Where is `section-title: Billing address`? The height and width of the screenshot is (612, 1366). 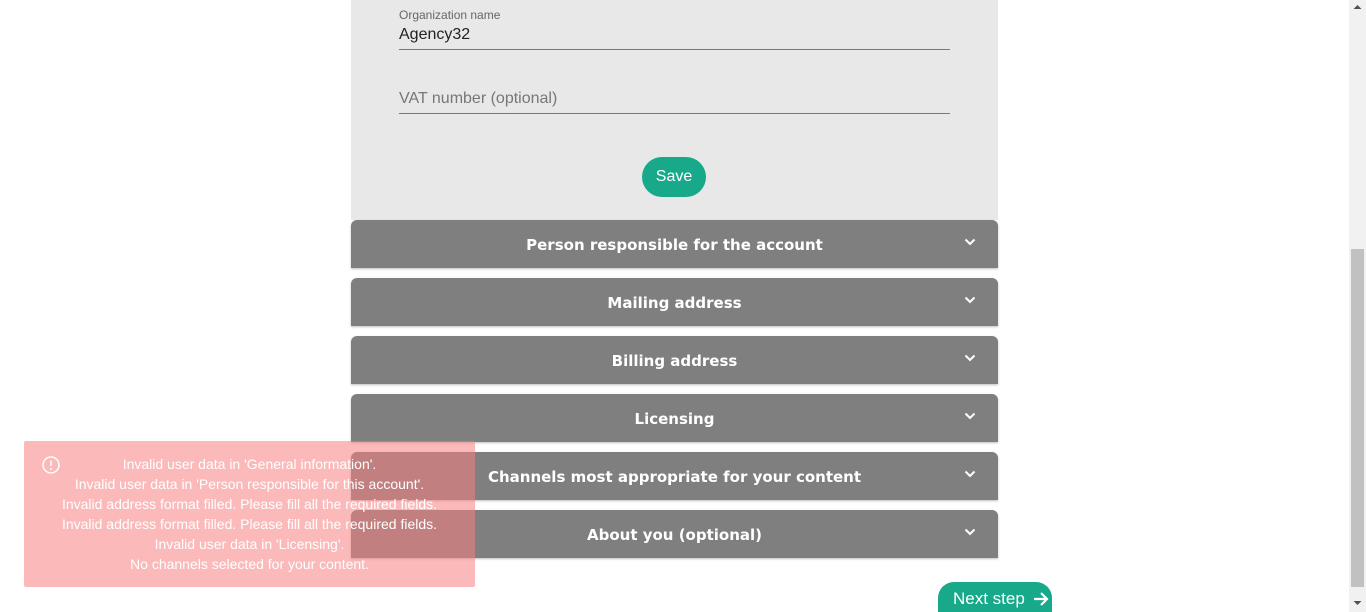 section-title: Billing address is located at coordinates (674, 361).